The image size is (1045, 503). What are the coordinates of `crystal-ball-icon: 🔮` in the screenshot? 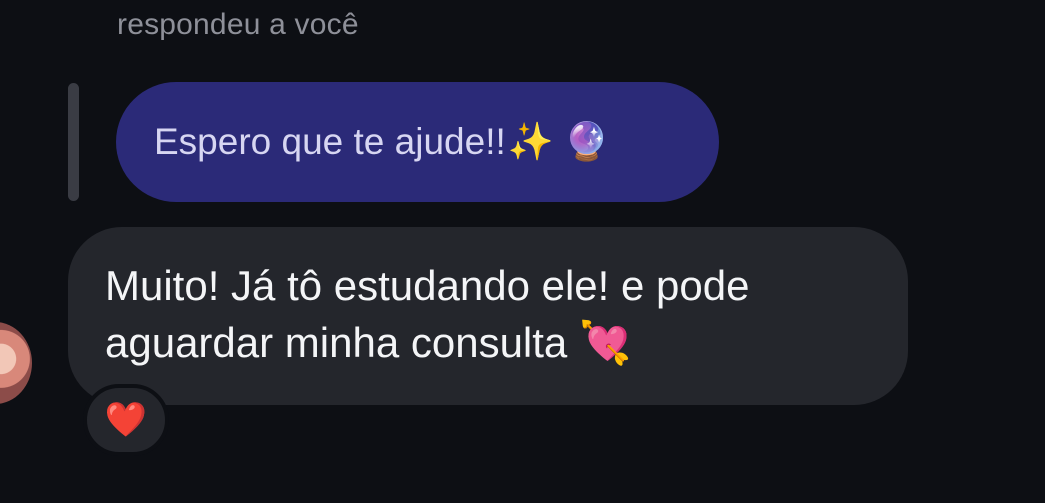 It's located at (586, 141).